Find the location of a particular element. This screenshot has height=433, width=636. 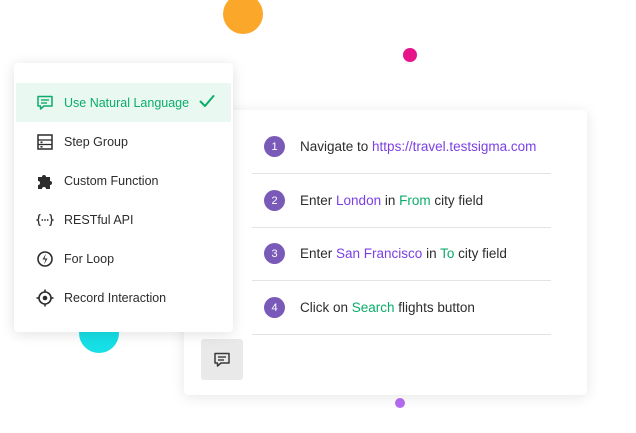

menu-item-custom-function: Custom Function is located at coordinates (123, 180).